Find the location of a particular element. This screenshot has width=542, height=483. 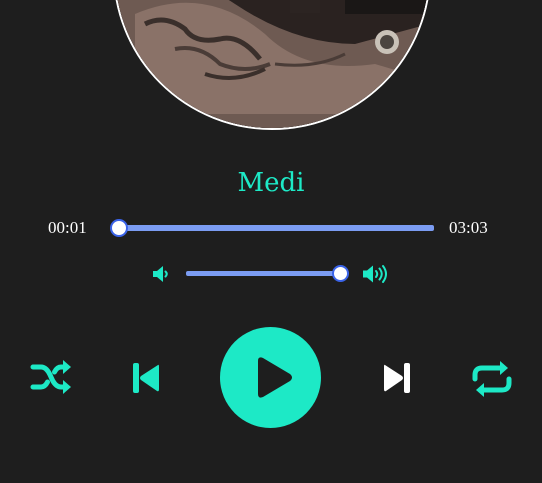

volume-high-icon is located at coordinates (376, 276).